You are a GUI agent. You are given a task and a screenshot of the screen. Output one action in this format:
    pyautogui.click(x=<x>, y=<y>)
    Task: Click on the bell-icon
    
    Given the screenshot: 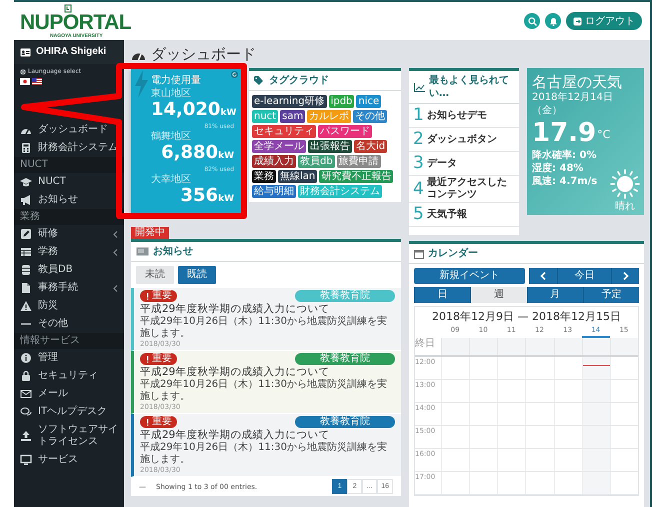 What is the action you would take?
    pyautogui.click(x=553, y=21)
    